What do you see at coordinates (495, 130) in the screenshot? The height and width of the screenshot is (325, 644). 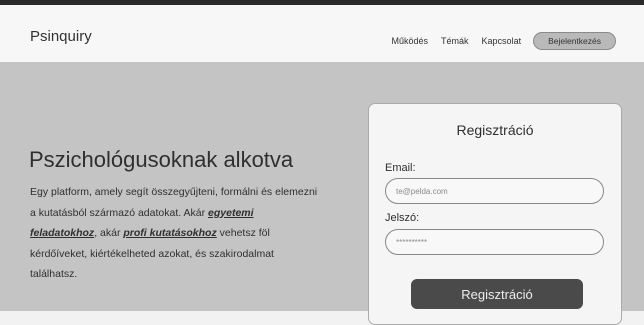 I see `registration-title: Regisztráció` at bounding box center [495, 130].